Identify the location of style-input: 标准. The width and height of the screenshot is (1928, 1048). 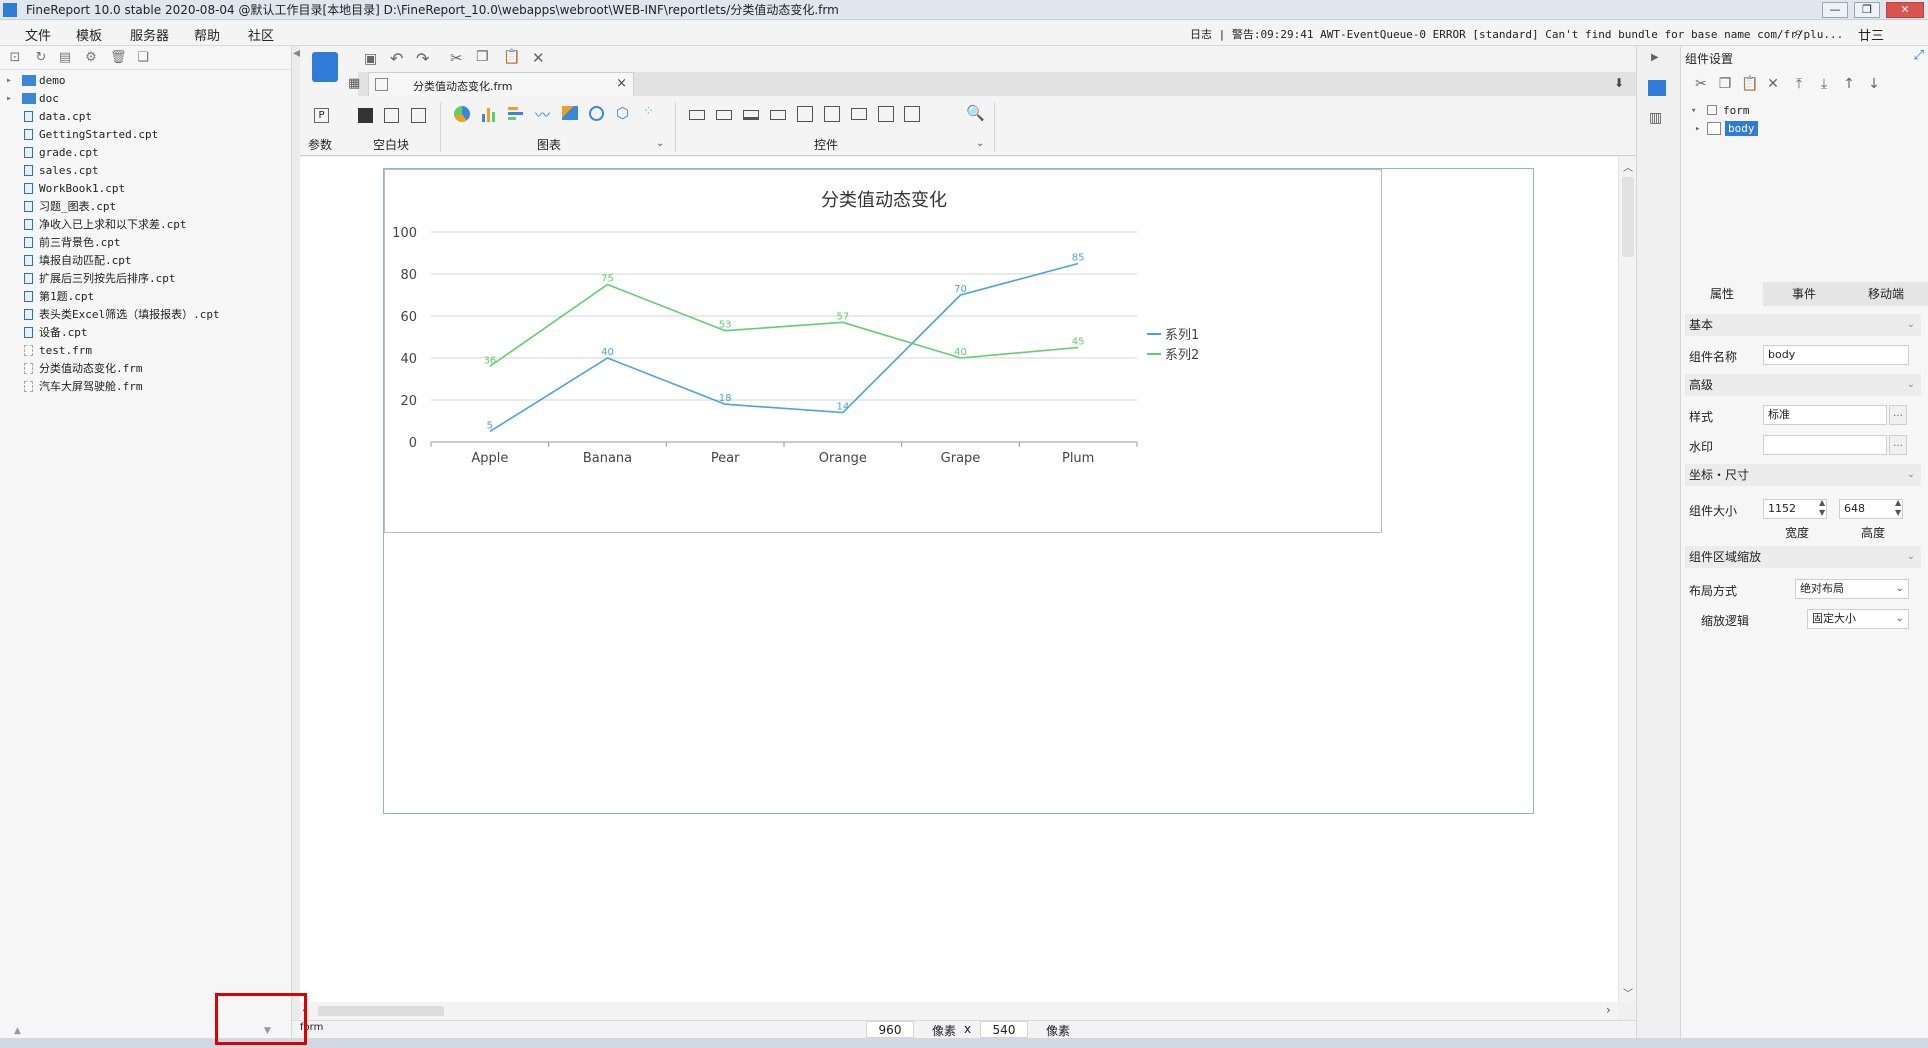
(1825, 415).